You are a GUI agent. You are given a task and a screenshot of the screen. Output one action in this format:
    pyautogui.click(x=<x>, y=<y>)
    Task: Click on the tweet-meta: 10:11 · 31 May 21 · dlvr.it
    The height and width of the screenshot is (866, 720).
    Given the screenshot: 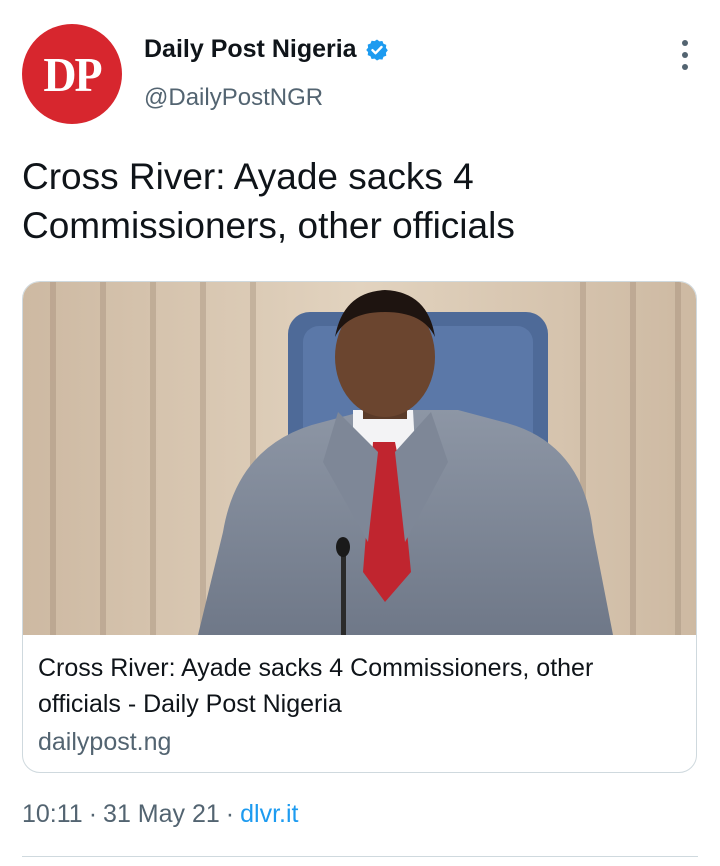 What is the action you would take?
    pyautogui.click(x=160, y=814)
    